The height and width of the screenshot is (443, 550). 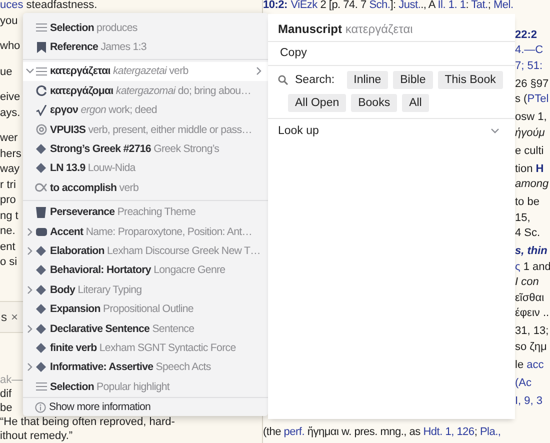 I want to click on search-scope-button: All Open, so click(x=317, y=103).